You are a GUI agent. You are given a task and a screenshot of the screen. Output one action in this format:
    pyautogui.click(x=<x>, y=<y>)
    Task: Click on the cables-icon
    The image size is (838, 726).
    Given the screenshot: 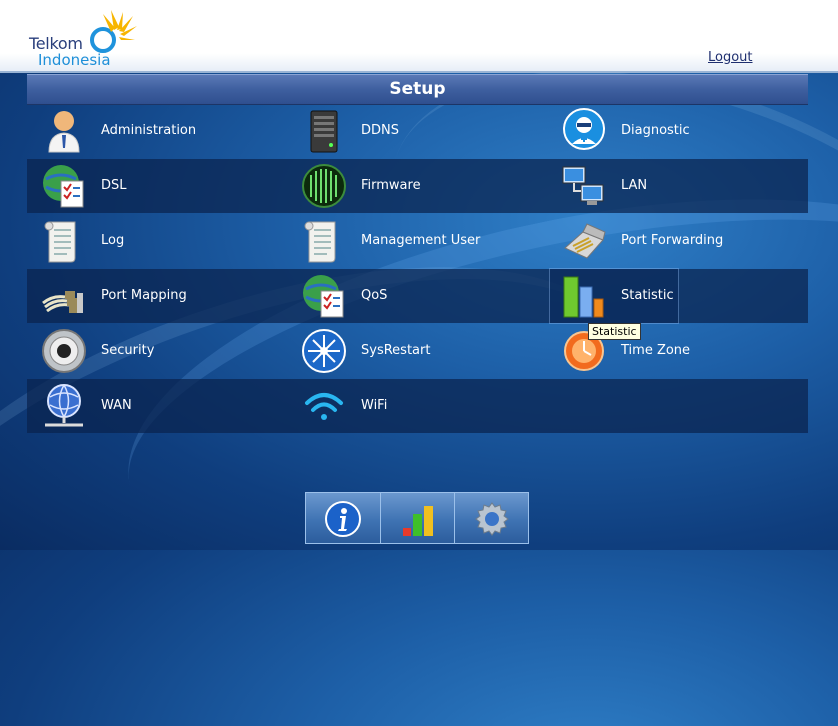 What is the action you would take?
    pyautogui.click(x=62, y=302)
    